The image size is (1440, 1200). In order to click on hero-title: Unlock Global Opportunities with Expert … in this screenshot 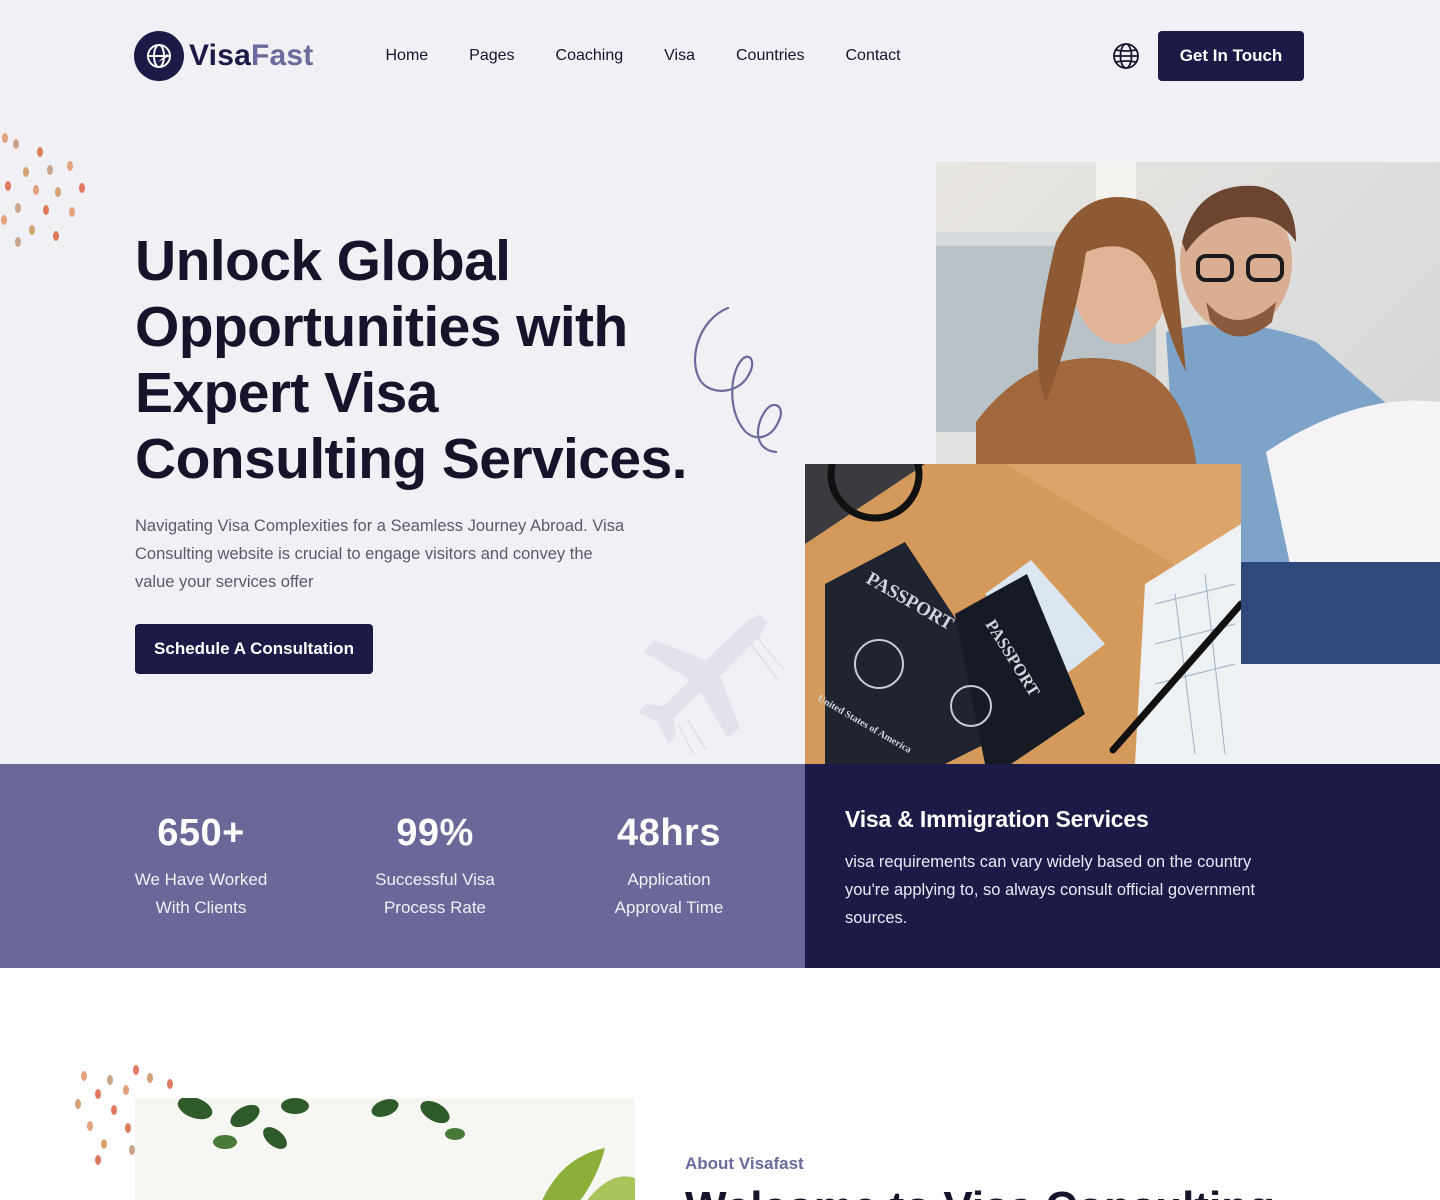, I will do `click(411, 360)`.